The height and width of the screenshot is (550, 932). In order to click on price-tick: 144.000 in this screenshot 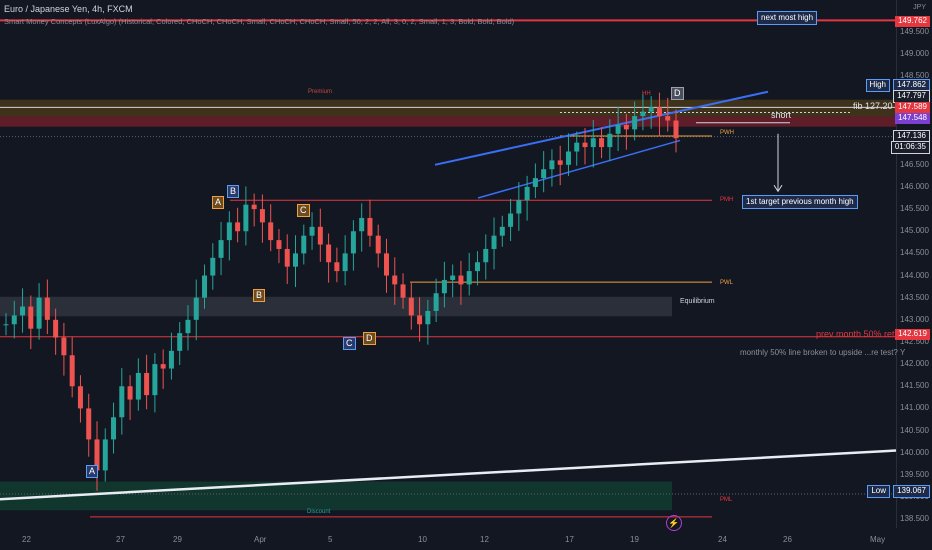, I will do `click(914, 275)`.